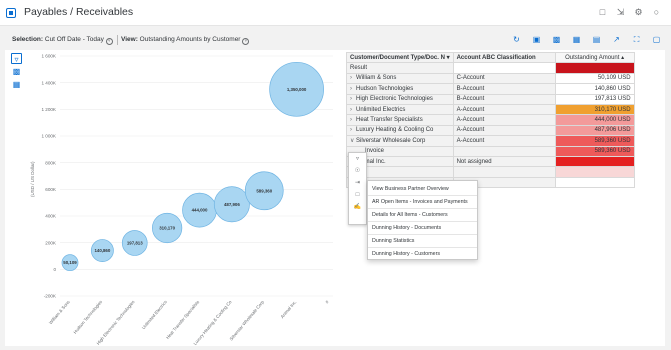 The image size is (671, 350). What do you see at coordinates (102, 250) in the screenshot?
I see `data-label: 140,860` at bounding box center [102, 250].